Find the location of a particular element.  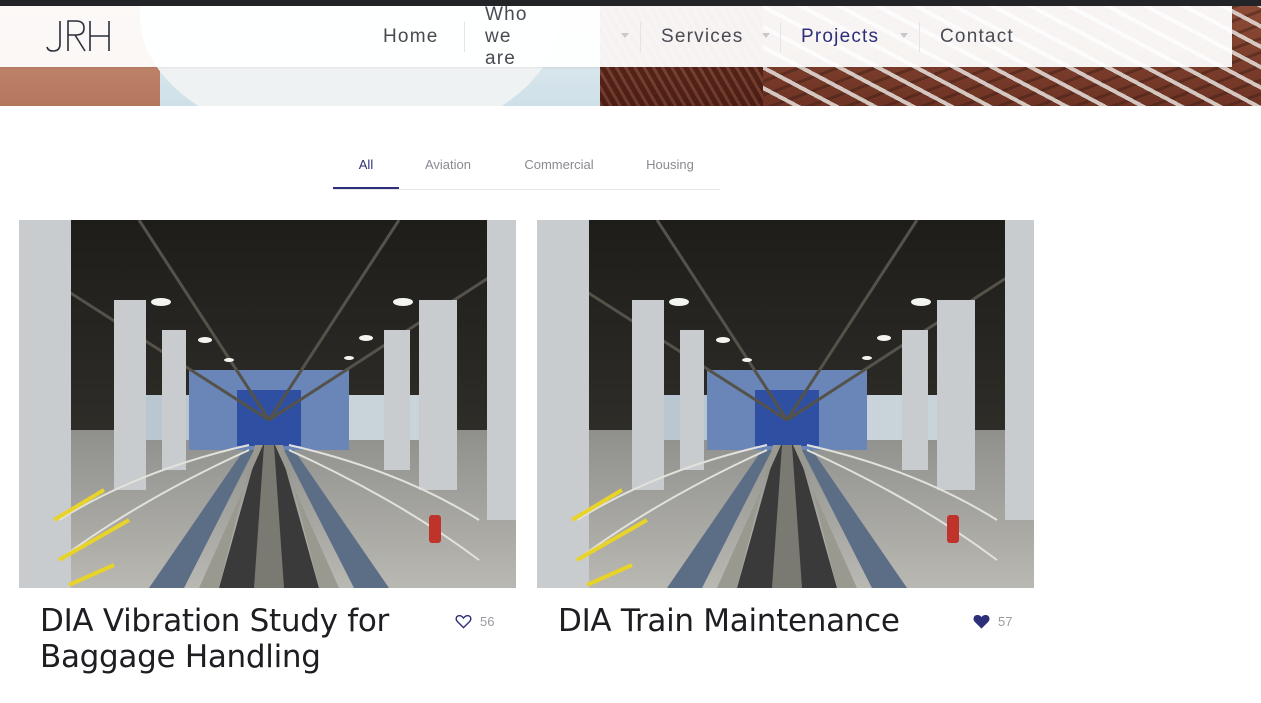

like-count: 56 is located at coordinates (487, 621).